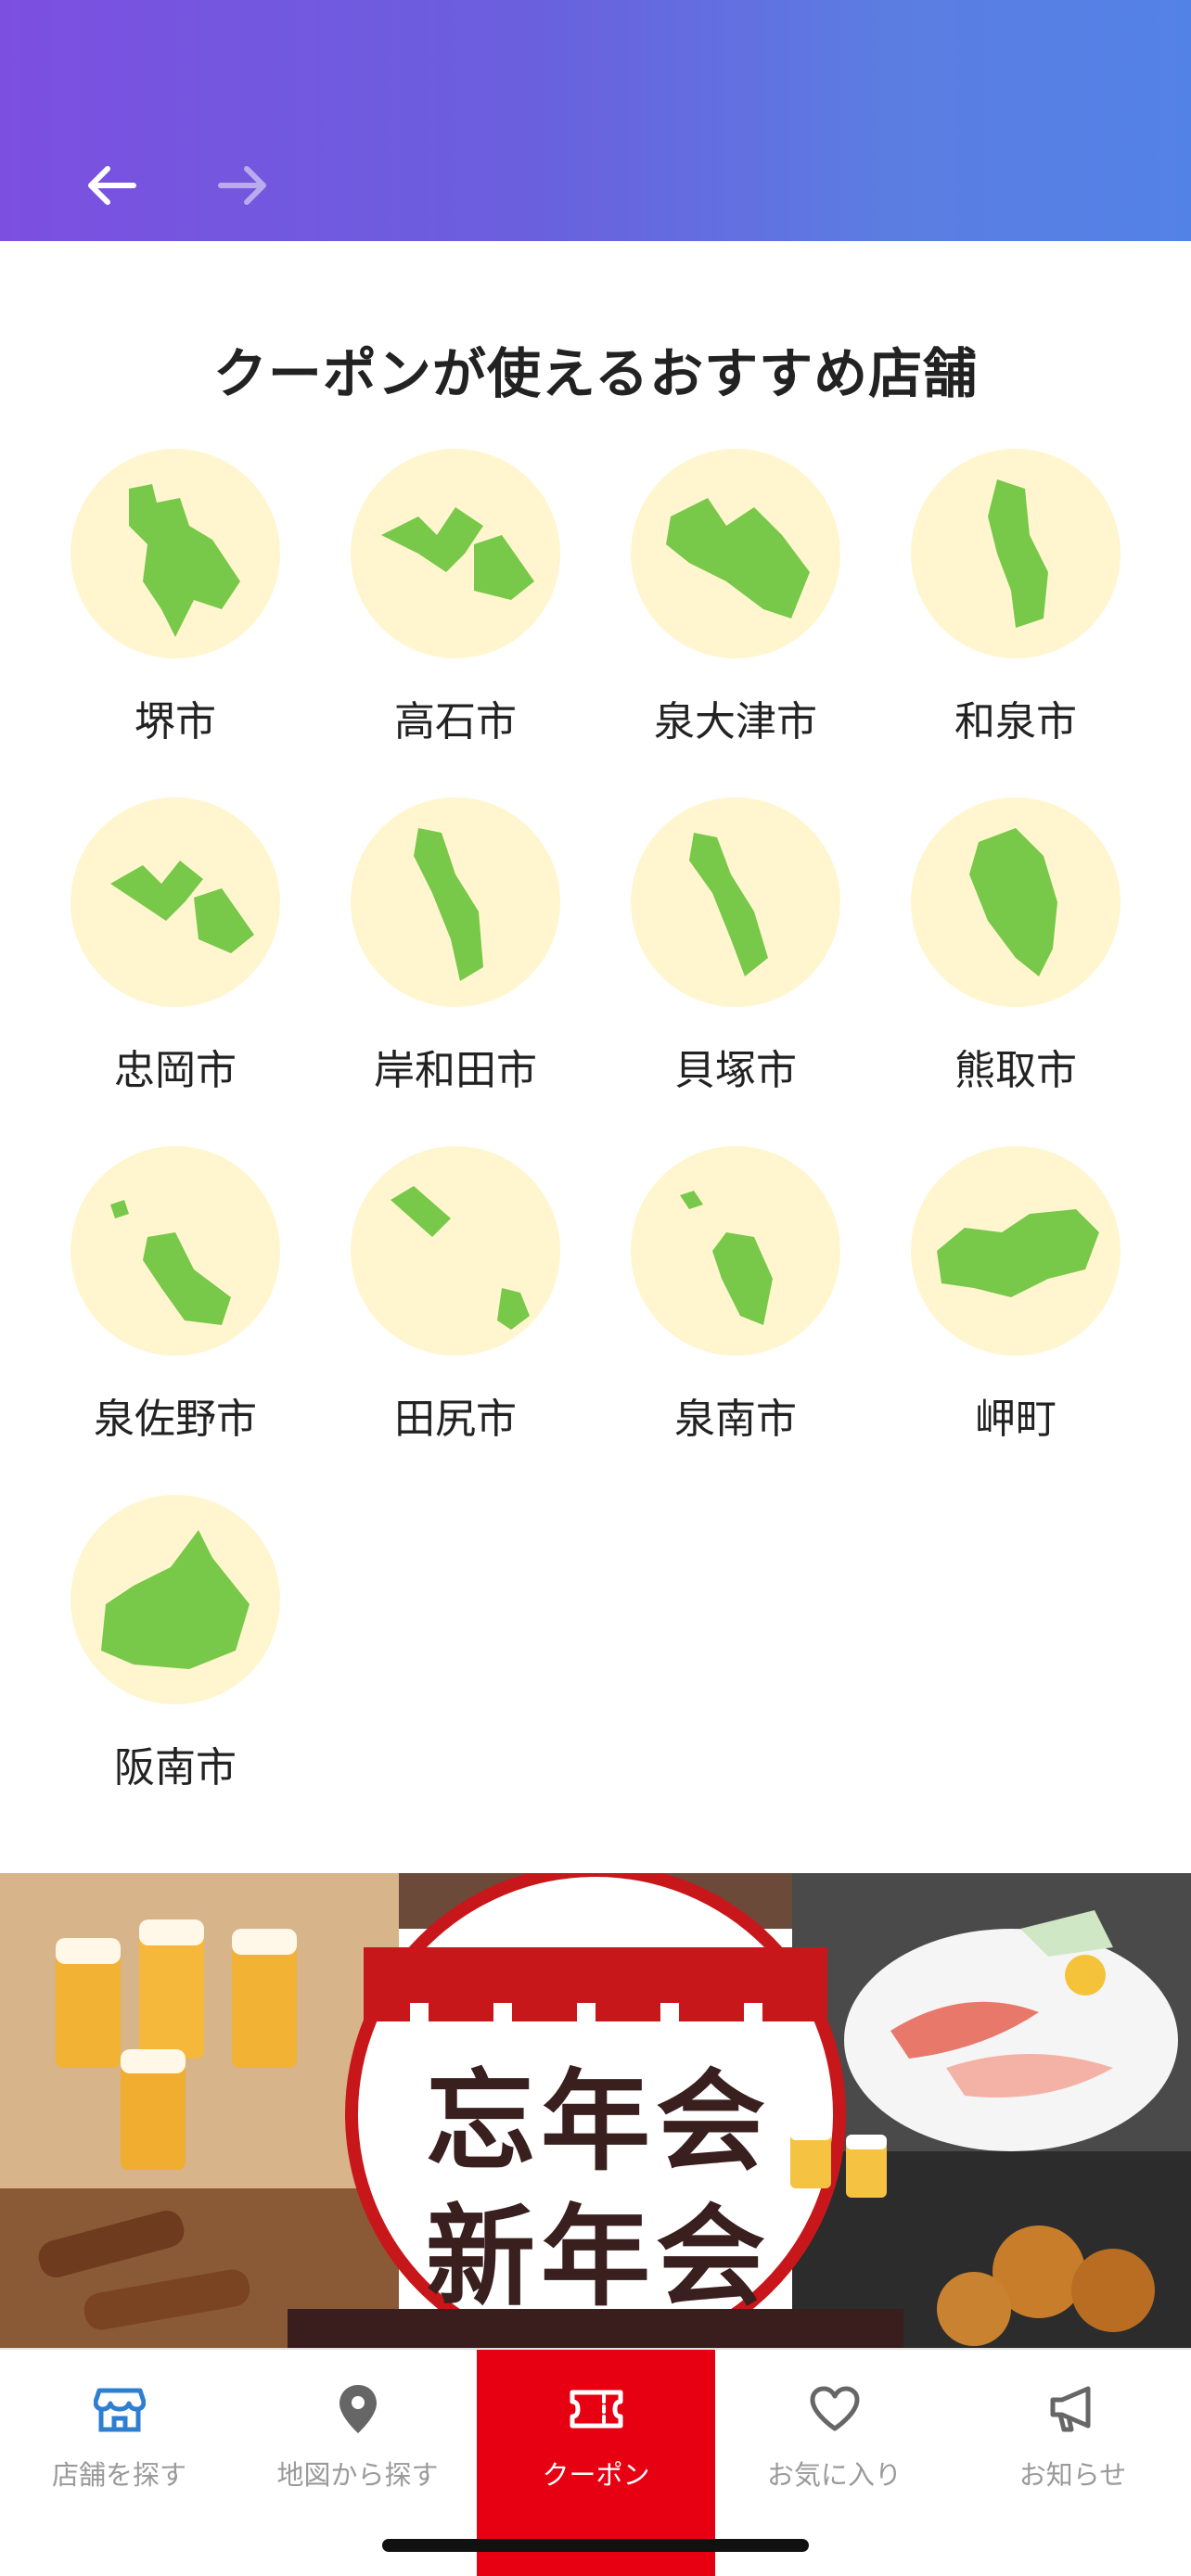 Image resolution: width=1191 pixels, height=2576 pixels. Describe the element at coordinates (118, 2475) in the screenshot. I see `tab-label: 店舗を探す` at that location.